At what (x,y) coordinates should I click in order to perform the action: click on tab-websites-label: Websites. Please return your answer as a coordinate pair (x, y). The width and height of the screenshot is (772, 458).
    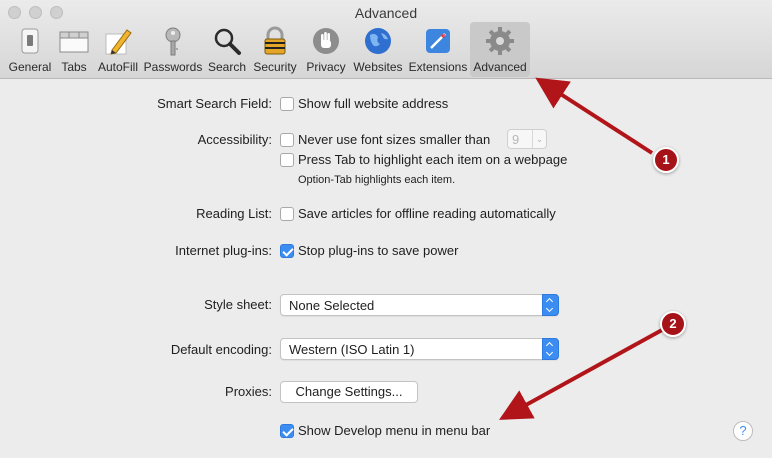
    Looking at the image, I should click on (378, 67).